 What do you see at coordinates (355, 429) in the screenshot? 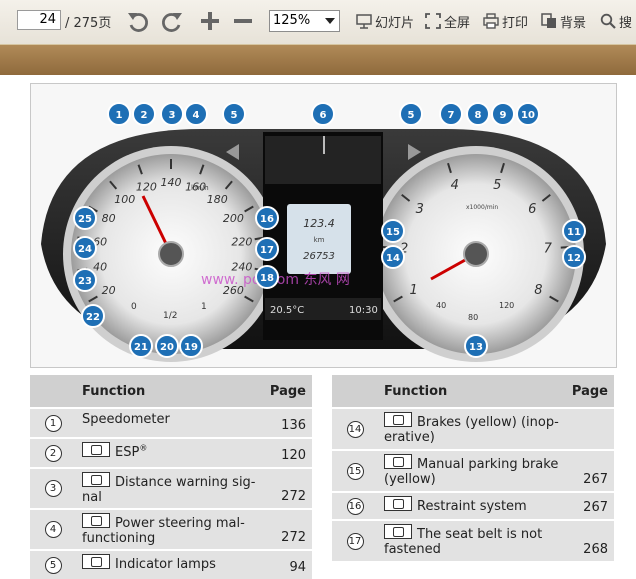
I see `row-number: 14` at bounding box center [355, 429].